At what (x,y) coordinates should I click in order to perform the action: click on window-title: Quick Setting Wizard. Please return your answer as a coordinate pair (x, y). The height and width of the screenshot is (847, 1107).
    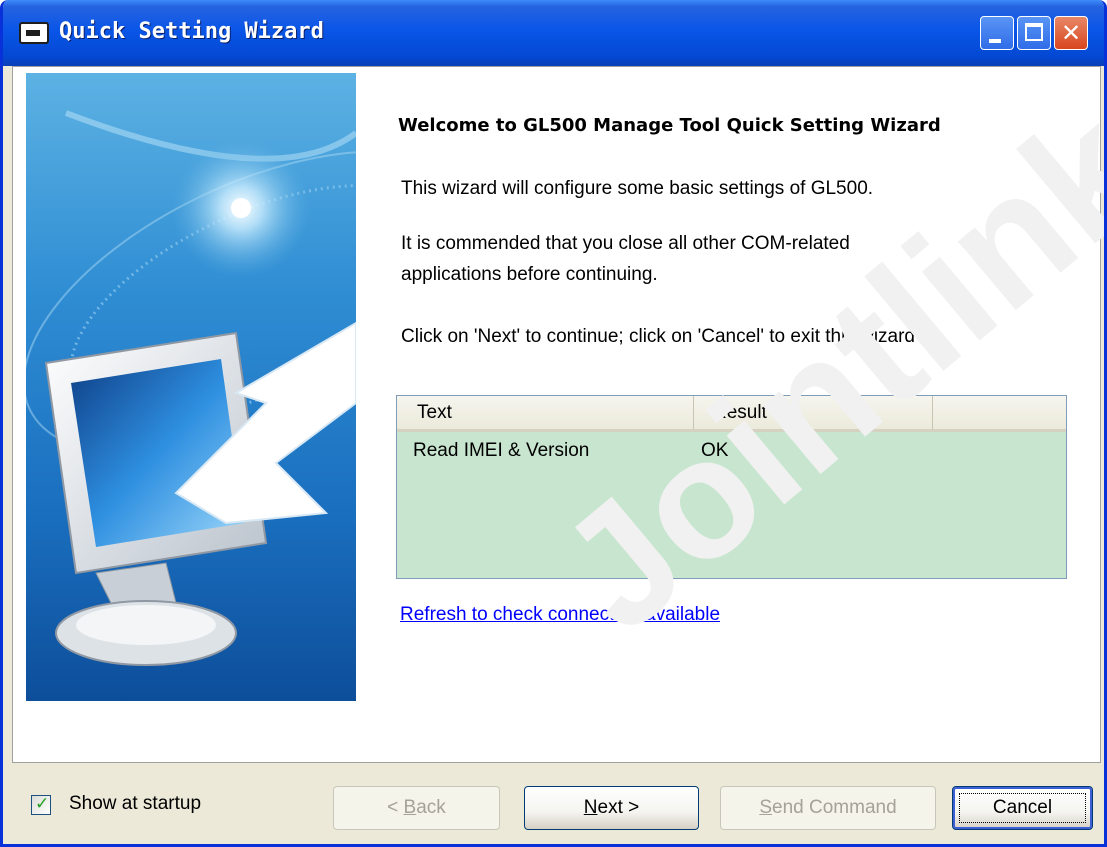
    Looking at the image, I should click on (191, 31).